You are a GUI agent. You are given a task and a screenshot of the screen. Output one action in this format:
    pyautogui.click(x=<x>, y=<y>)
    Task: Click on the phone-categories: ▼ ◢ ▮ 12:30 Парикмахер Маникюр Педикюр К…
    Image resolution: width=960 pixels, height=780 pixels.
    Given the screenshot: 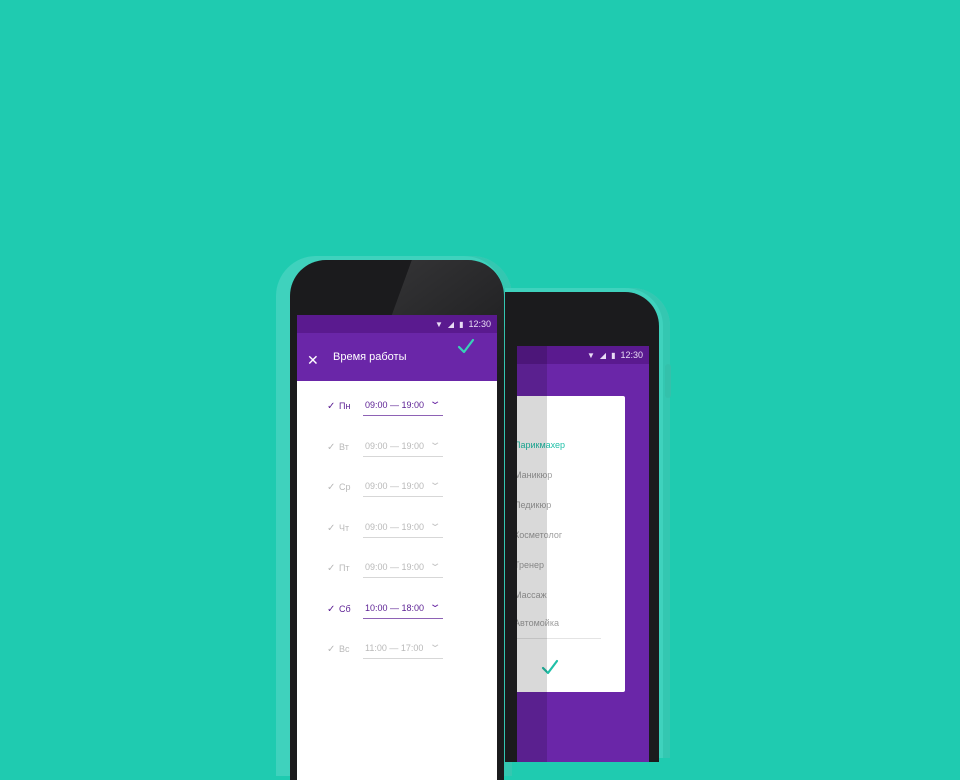 What is the action you would take?
    pyautogui.click(x=588, y=525)
    